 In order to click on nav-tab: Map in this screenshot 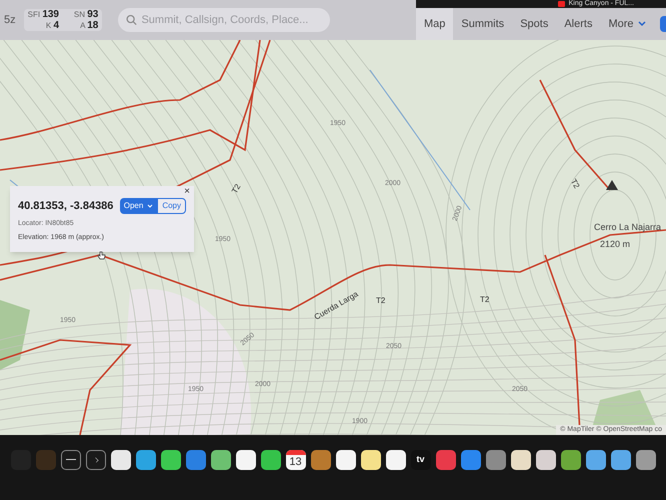, I will do `click(435, 24)`.